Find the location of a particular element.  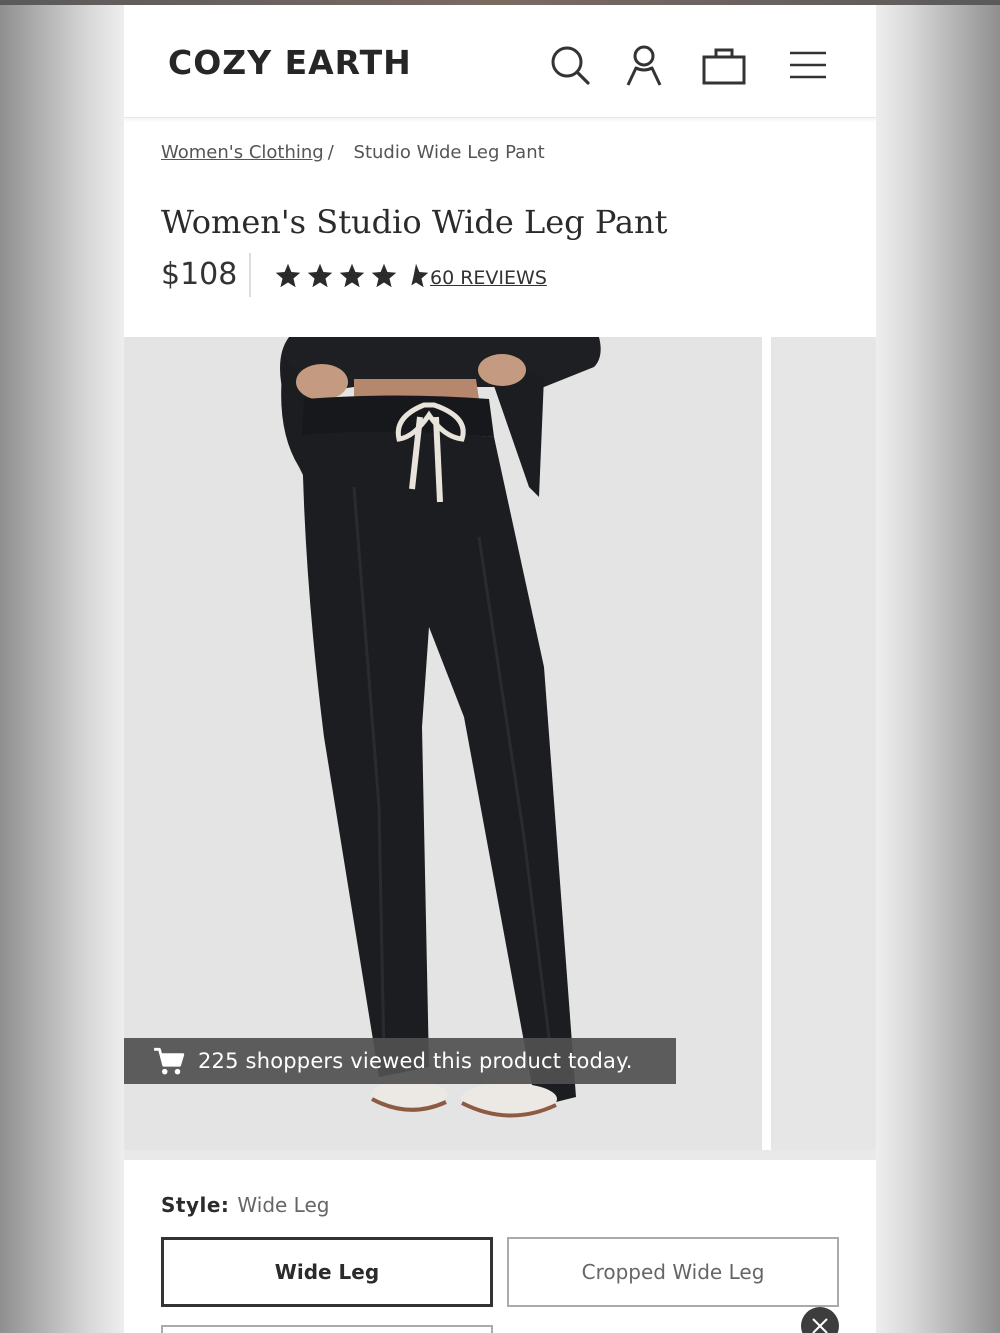

section-divider is located at coordinates (500, 1155).